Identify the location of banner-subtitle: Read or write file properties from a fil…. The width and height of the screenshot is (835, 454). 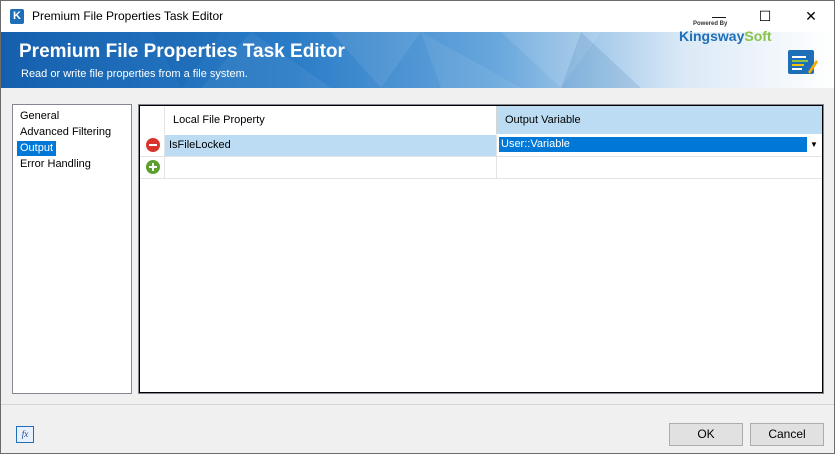
(134, 74).